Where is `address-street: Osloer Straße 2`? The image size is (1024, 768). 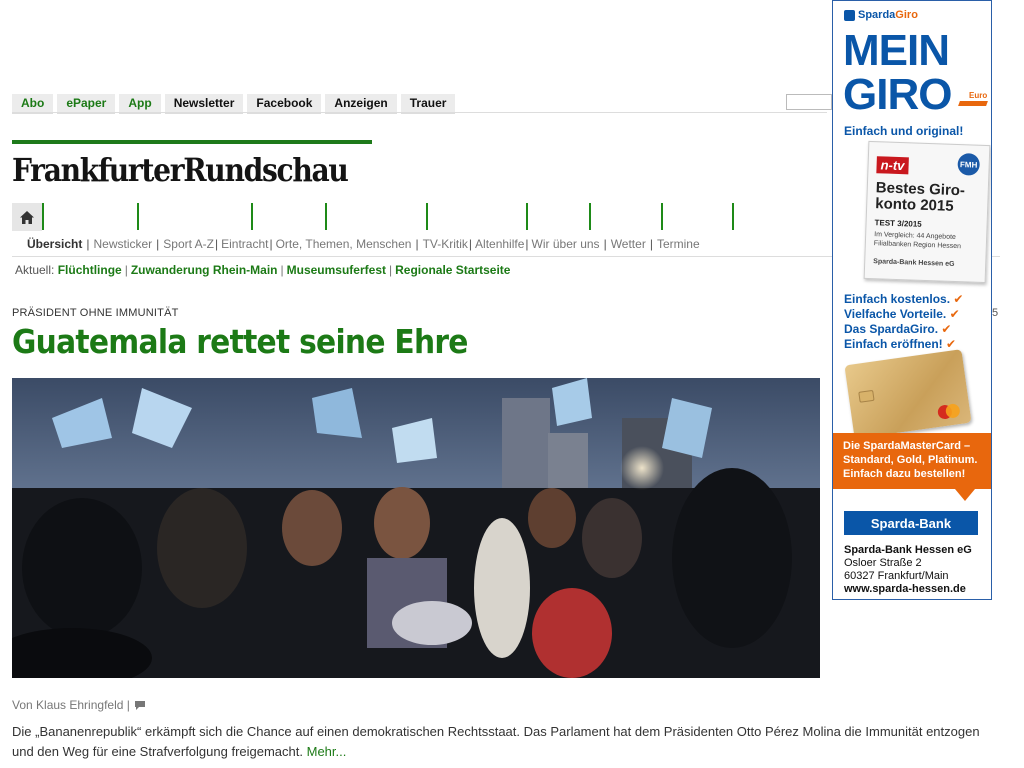
address-street: Osloer Straße 2 is located at coordinates (883, 563).